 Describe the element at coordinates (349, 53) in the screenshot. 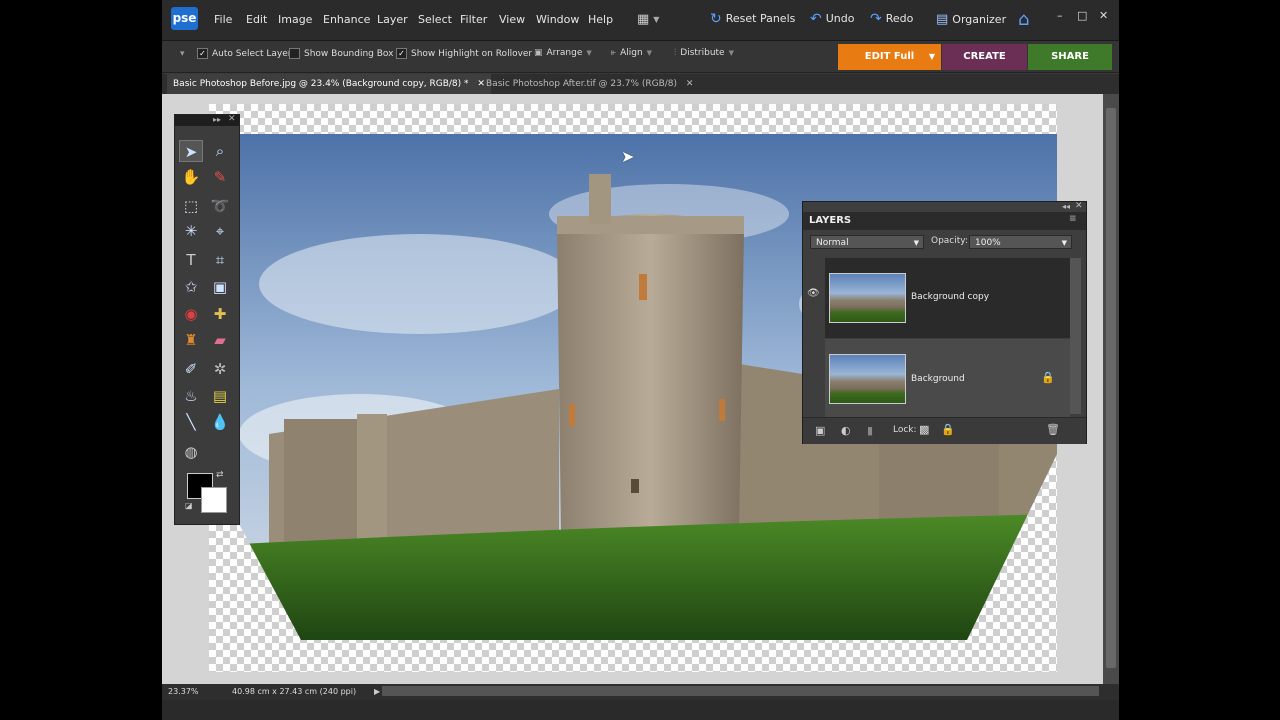

I see `bounding-box-label: Show Bounding Box` at that location.